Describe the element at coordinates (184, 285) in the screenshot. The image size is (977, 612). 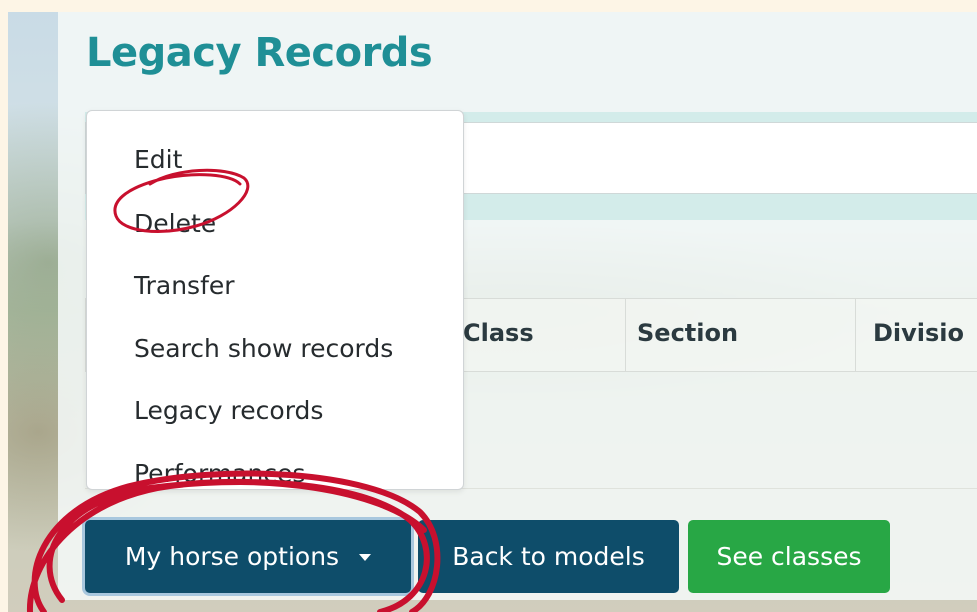
I see `menu-item-transfer: Transfer` at that location.